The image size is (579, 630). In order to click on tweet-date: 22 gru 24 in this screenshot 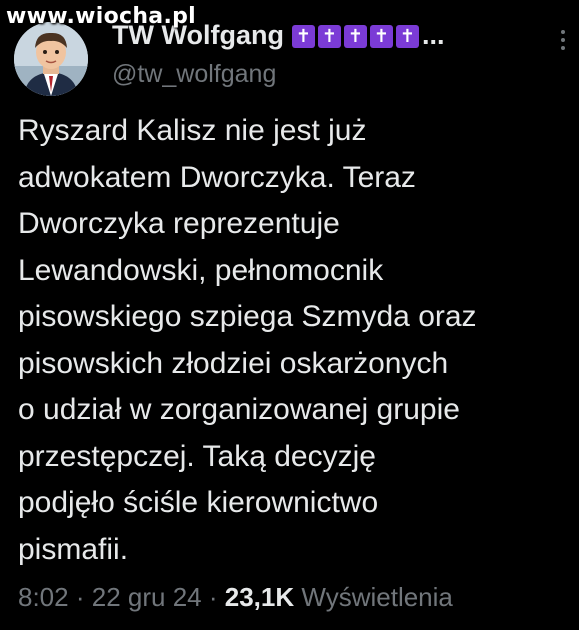, I will do `click(147, 597)`.